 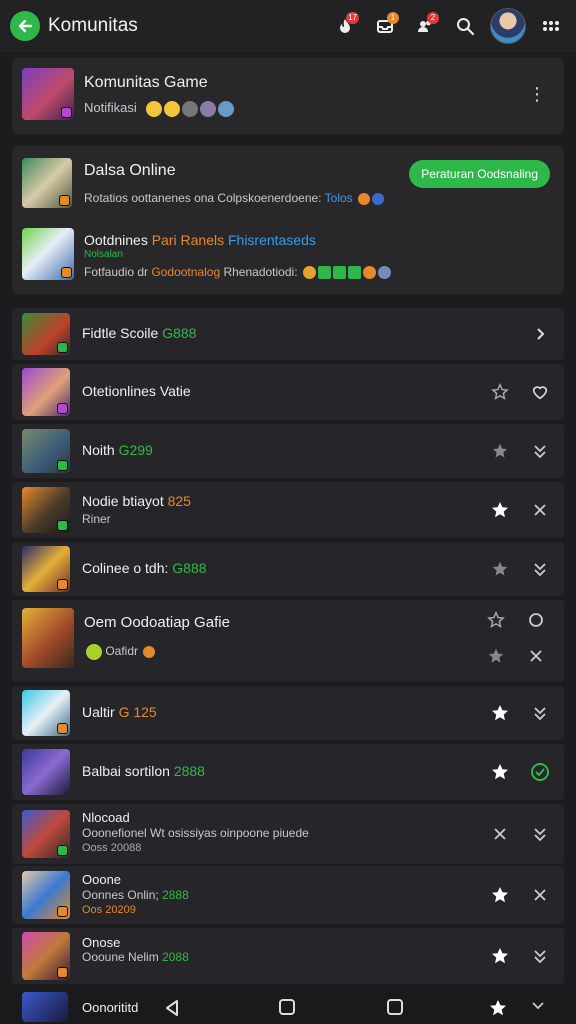 I want to click on item-title: Ooone, so click(x=102, y=879).